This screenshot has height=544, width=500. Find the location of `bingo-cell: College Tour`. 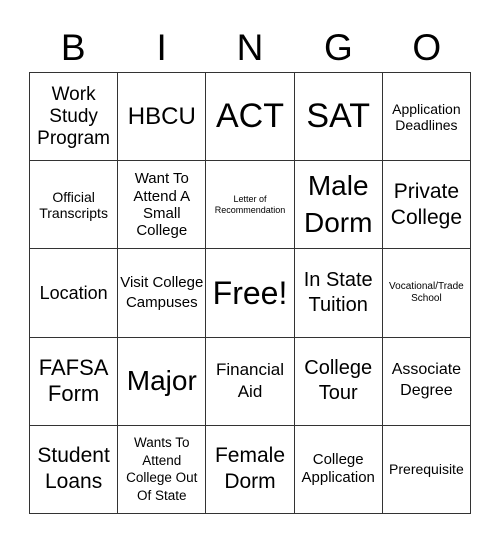

bingo-cell: College Tour is located at coordinates (338, 381).